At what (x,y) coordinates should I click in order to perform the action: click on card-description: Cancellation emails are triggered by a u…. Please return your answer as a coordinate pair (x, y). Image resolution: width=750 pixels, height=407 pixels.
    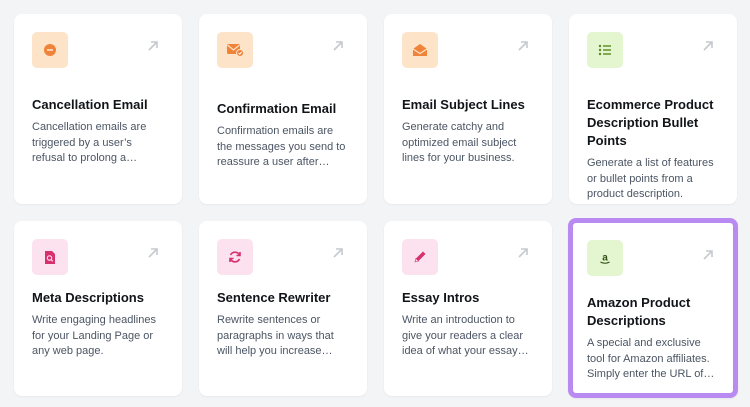
    Looking at the image, I should click on (89, 142).